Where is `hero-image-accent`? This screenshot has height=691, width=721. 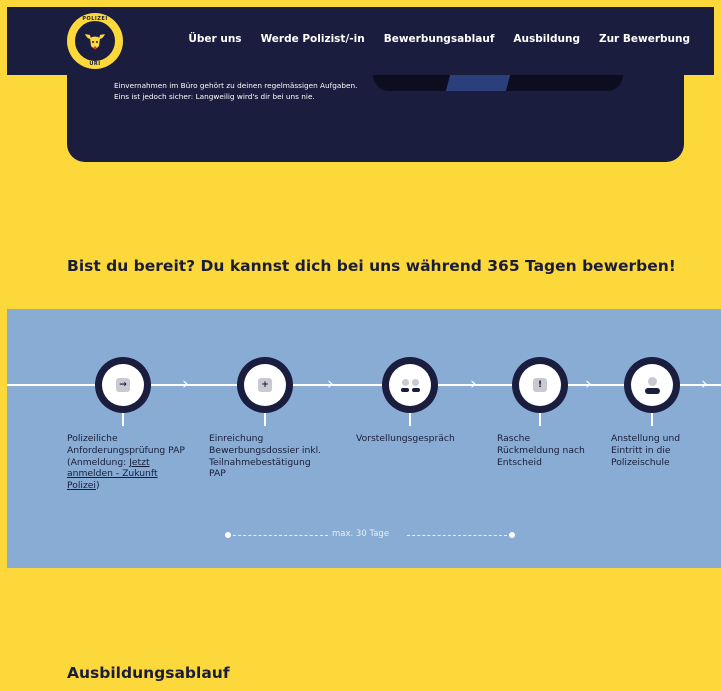 hero-image-accent is located at coordinates (478, 83).